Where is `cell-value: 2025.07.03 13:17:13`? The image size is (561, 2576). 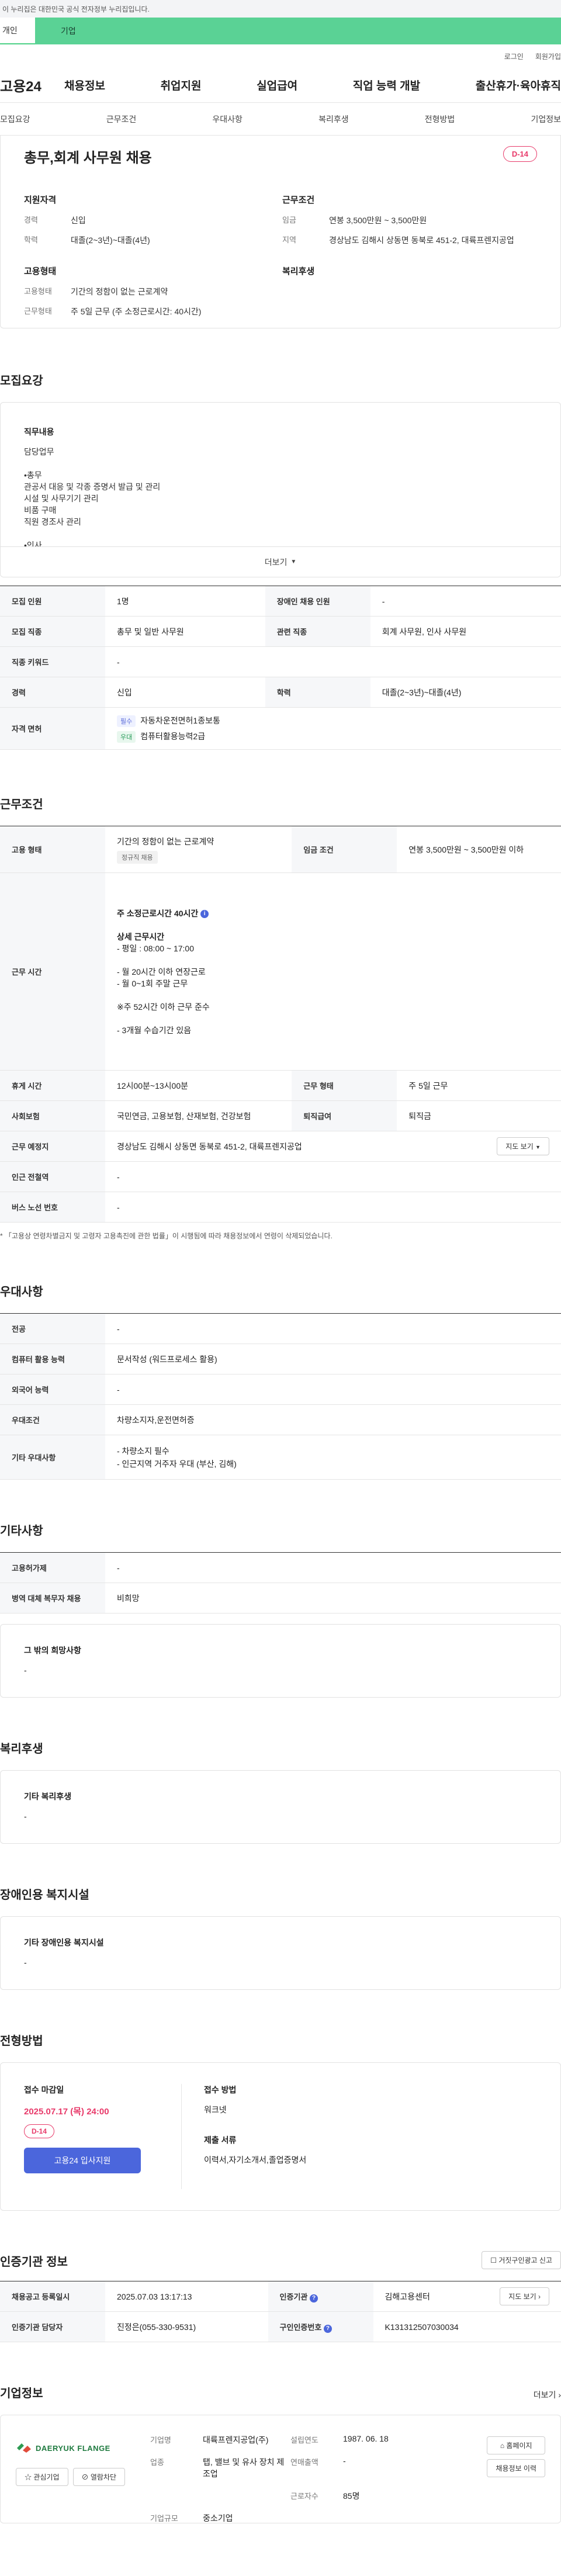 cell-value: 2025.07.03 13:17:13 is located at coordinates (186, 2296).